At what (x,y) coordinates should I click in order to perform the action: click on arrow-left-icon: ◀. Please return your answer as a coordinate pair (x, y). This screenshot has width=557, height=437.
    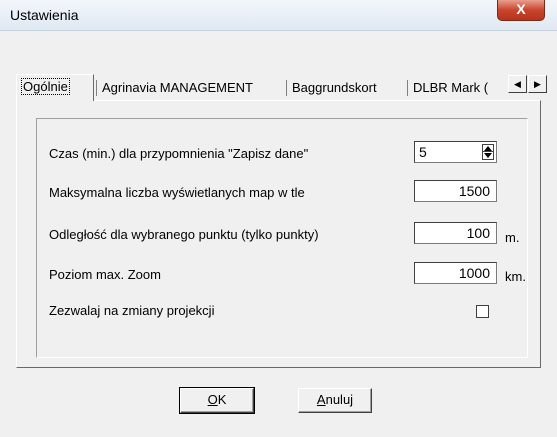
    Looking at the image, I should click on (517, 84).